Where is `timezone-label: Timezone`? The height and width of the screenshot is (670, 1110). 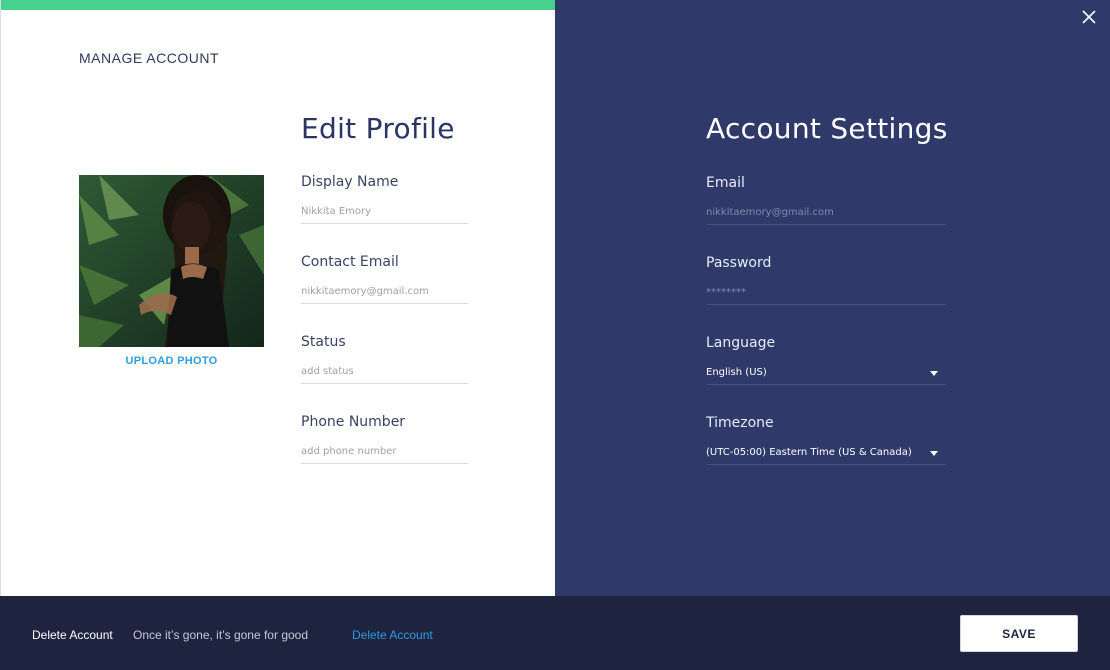
timezone-label: Timezone is located at coordinates (740, 423).